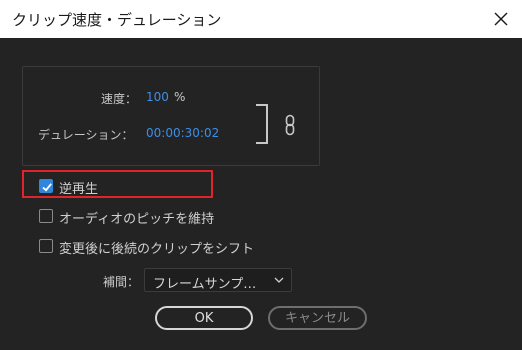  Describe the element at coordinates (290, 125) in the screenshot. I see `chain-link-icon` at that location.